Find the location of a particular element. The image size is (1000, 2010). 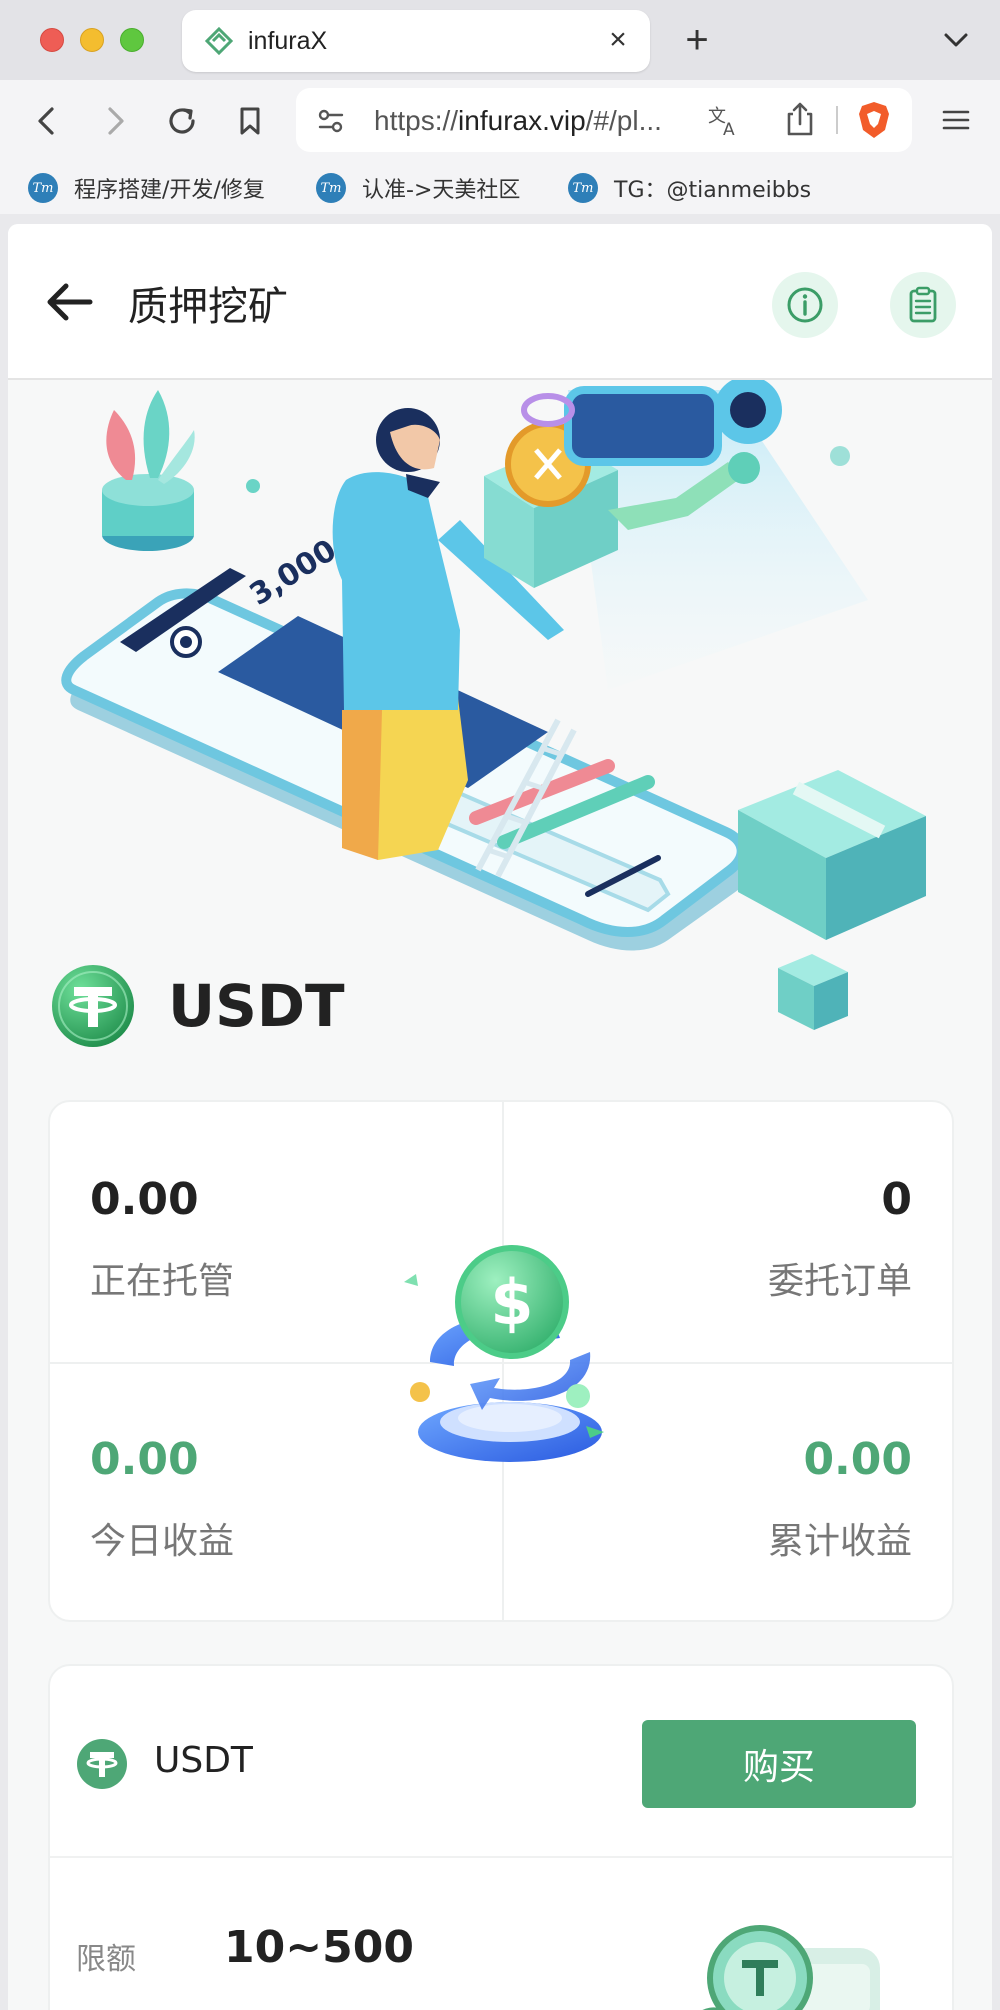

info-icon is located at coordinates (805, 305).